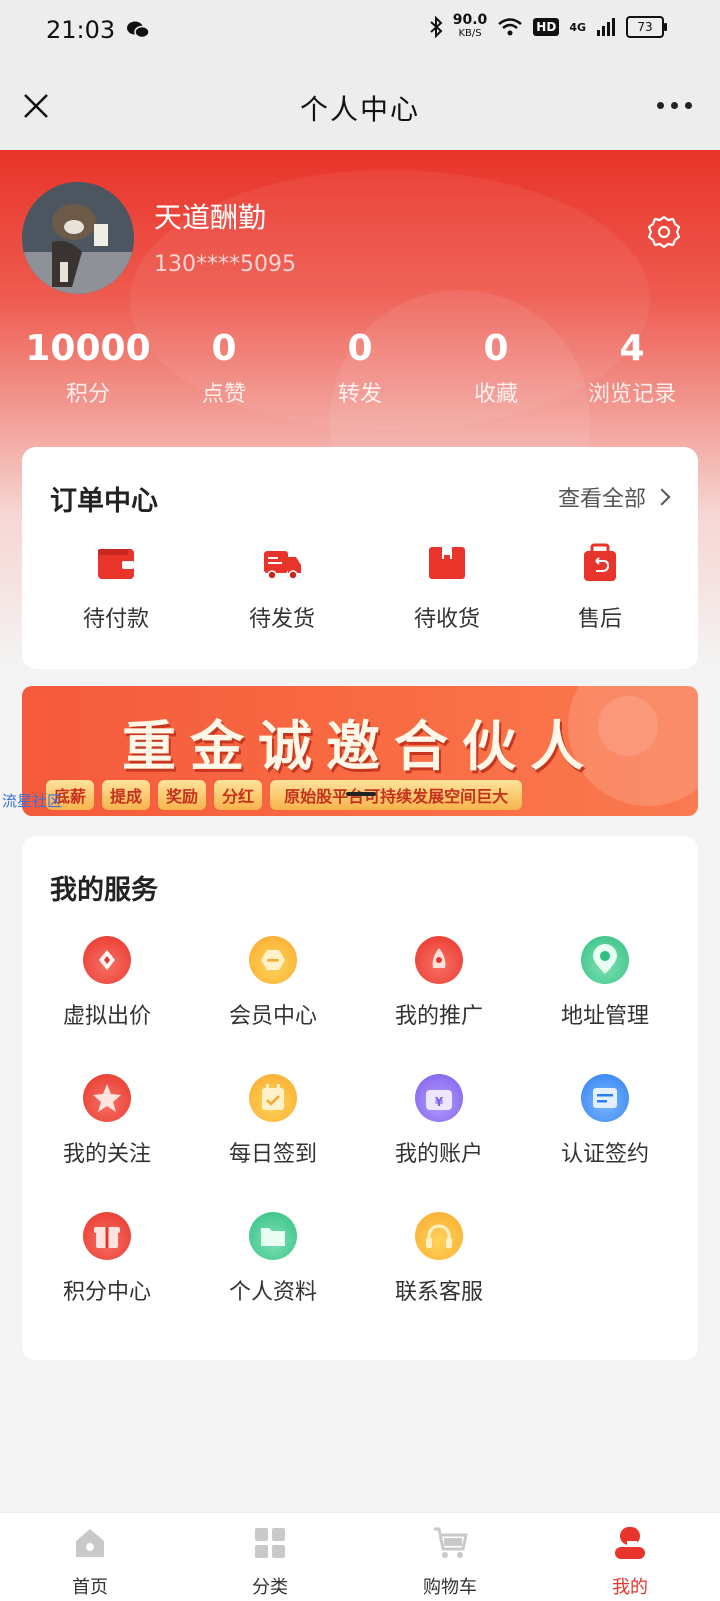 Image resolution: width=720 pixels, height=1601 pixels. Describe the element at coordinates (470, 25) in the screenshot. I see `network-speed: 90.0 KB/S` at that location.